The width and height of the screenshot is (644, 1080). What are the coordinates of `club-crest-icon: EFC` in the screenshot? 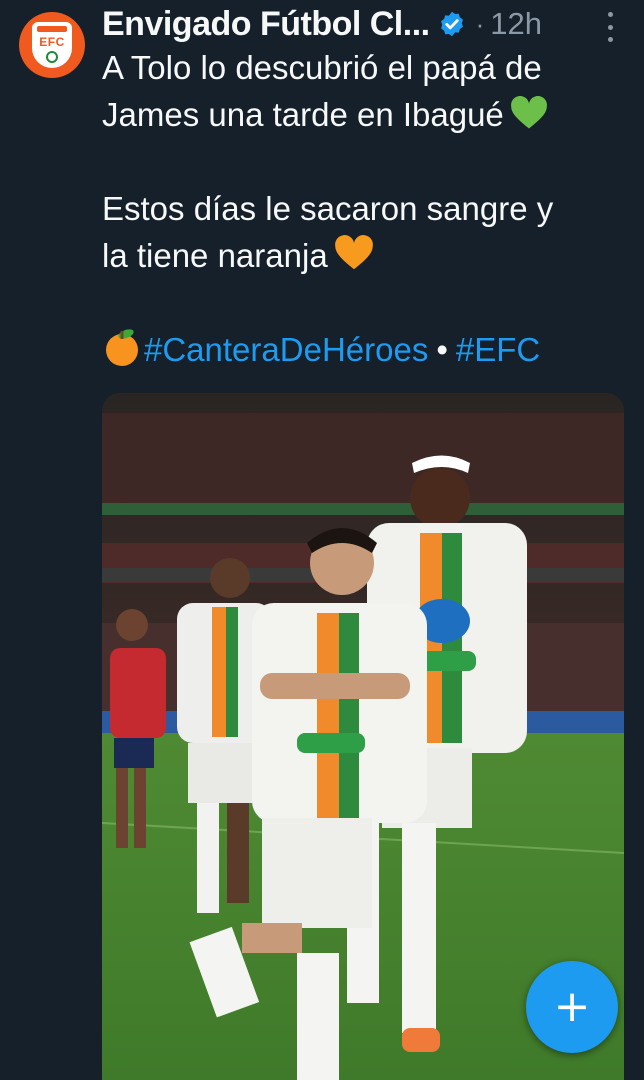 It's located at (52, 45).